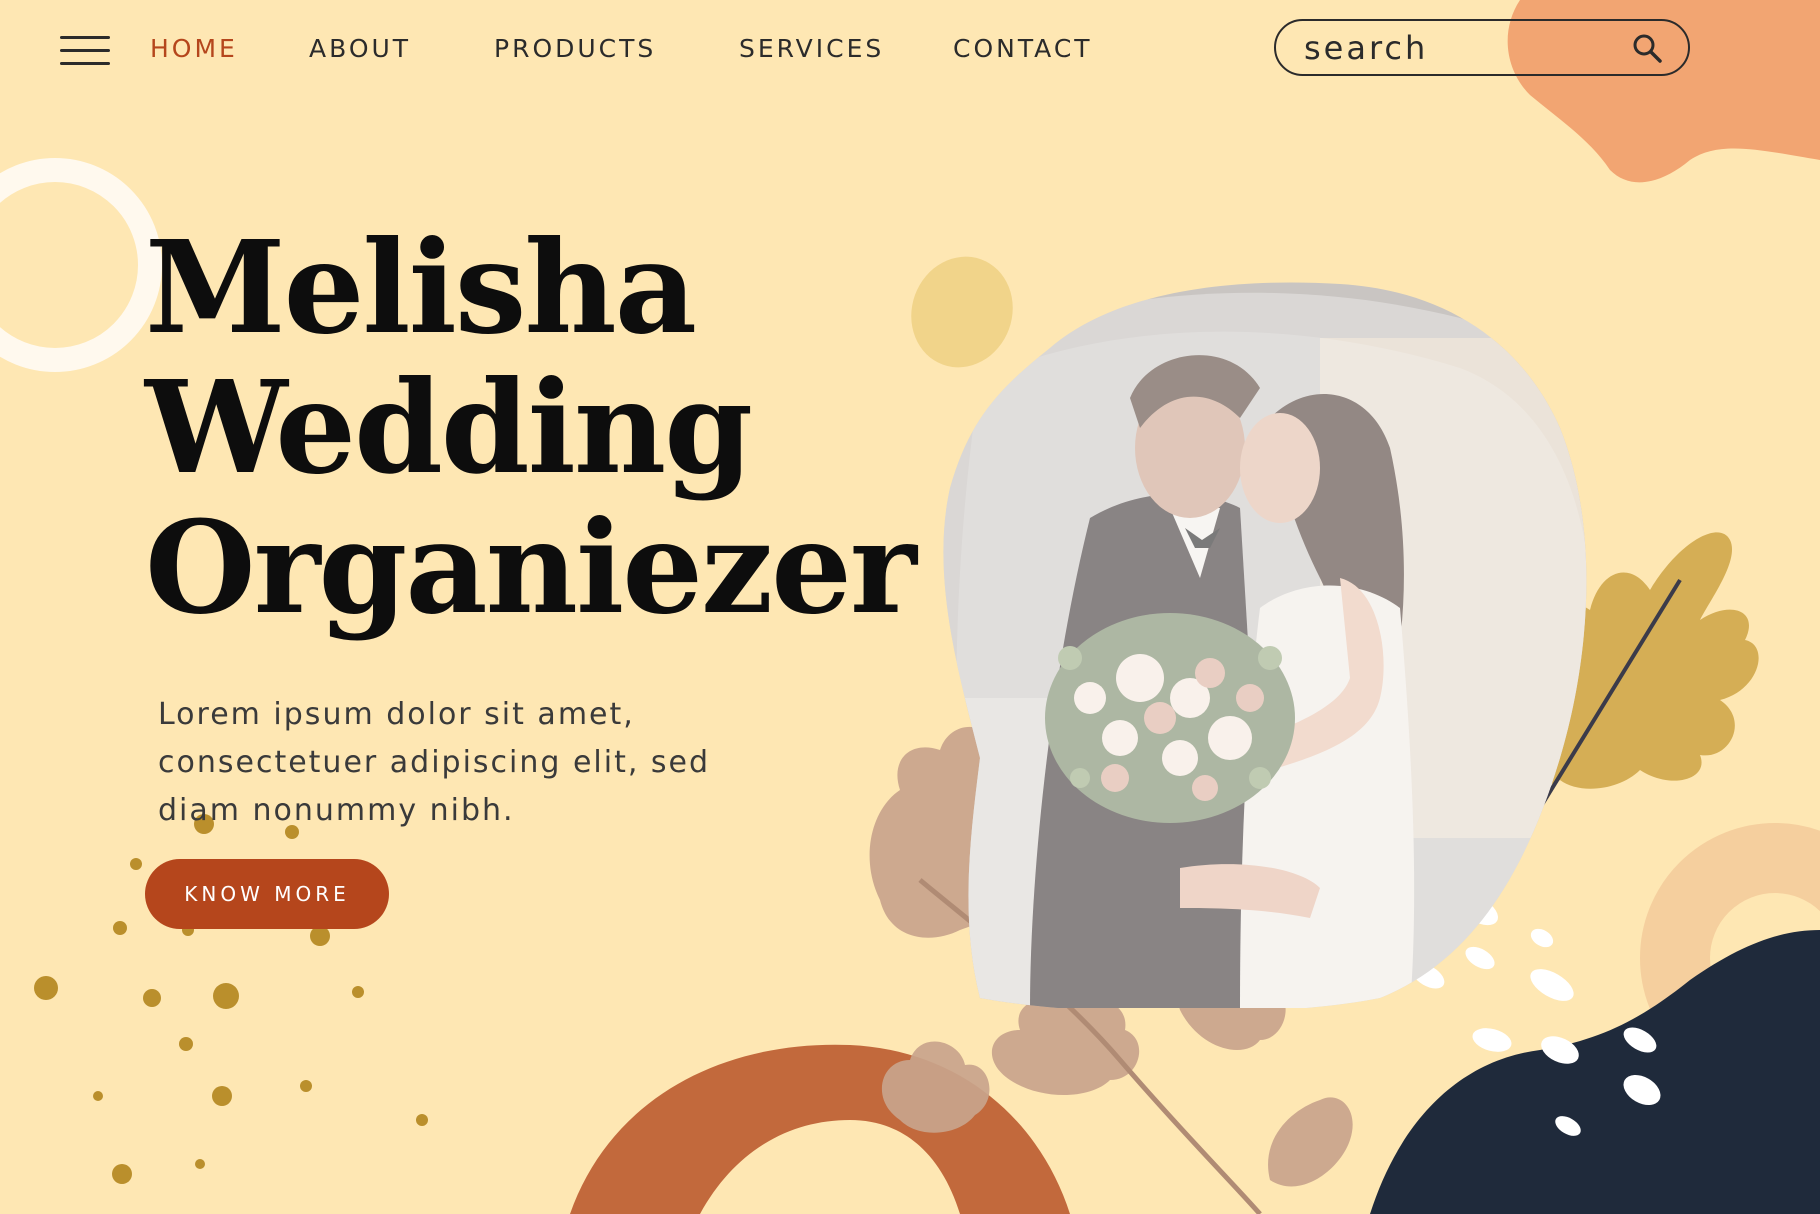 The width and height of the screenshot is (1820, 1214). Describe the element at coordinates (1454, 48) in the screenshot. I see `search-input` at that location.